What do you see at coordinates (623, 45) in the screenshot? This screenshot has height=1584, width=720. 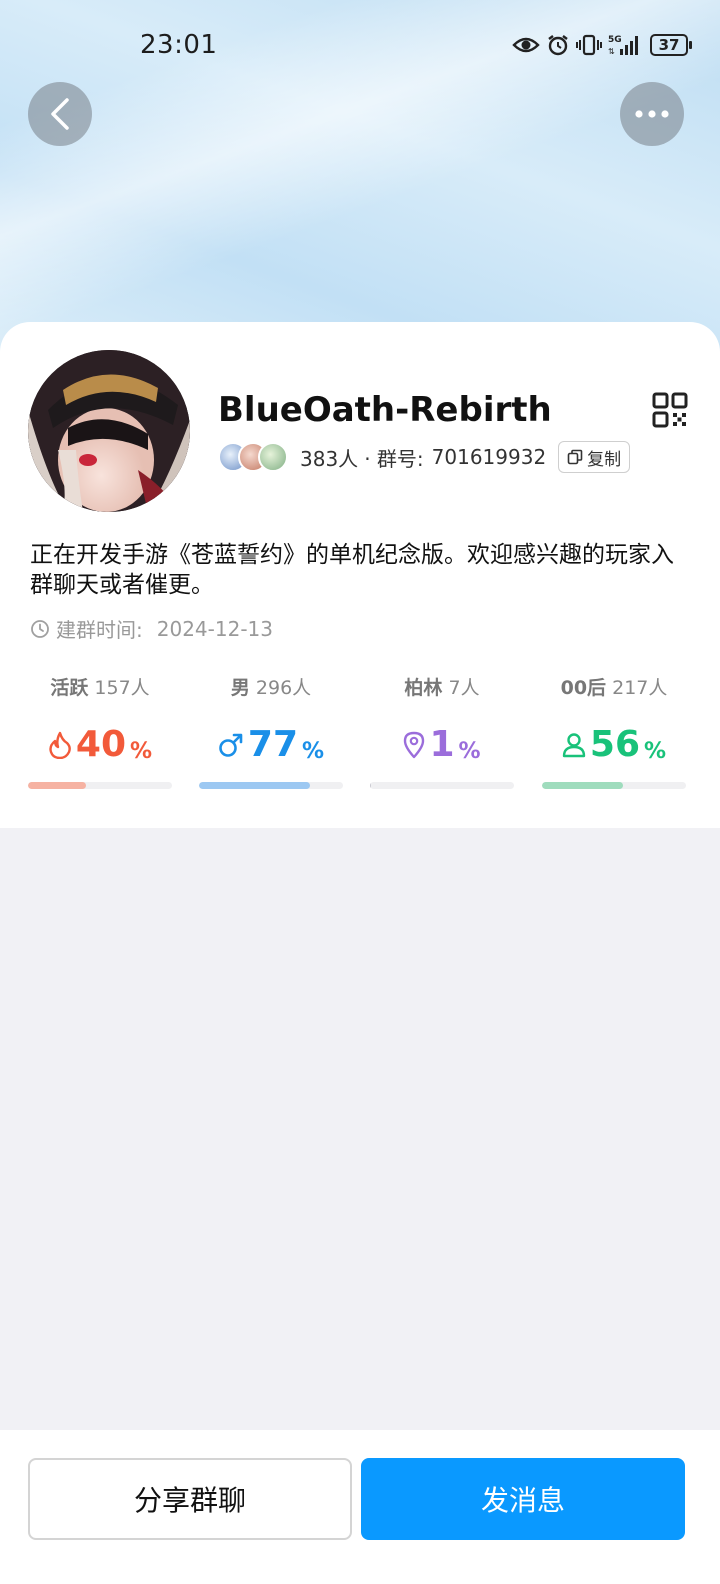 I see `signal-5g-icon: 5G ⇅` at bounding box center [623, 45].